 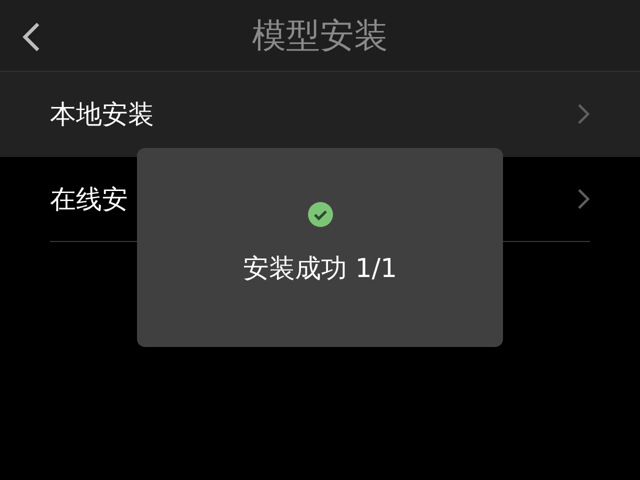 I want to click on check-circle-icon, so click(x=320, y=214).